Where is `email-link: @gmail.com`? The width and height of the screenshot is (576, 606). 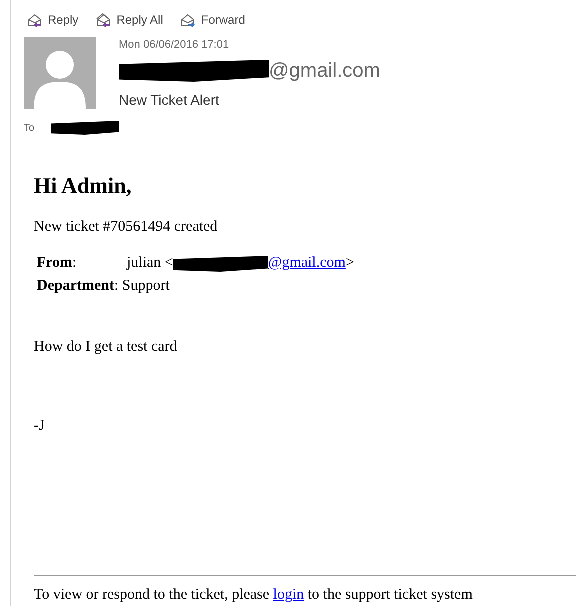 email-link: @gmail.com is located at coordinates (307, 263).